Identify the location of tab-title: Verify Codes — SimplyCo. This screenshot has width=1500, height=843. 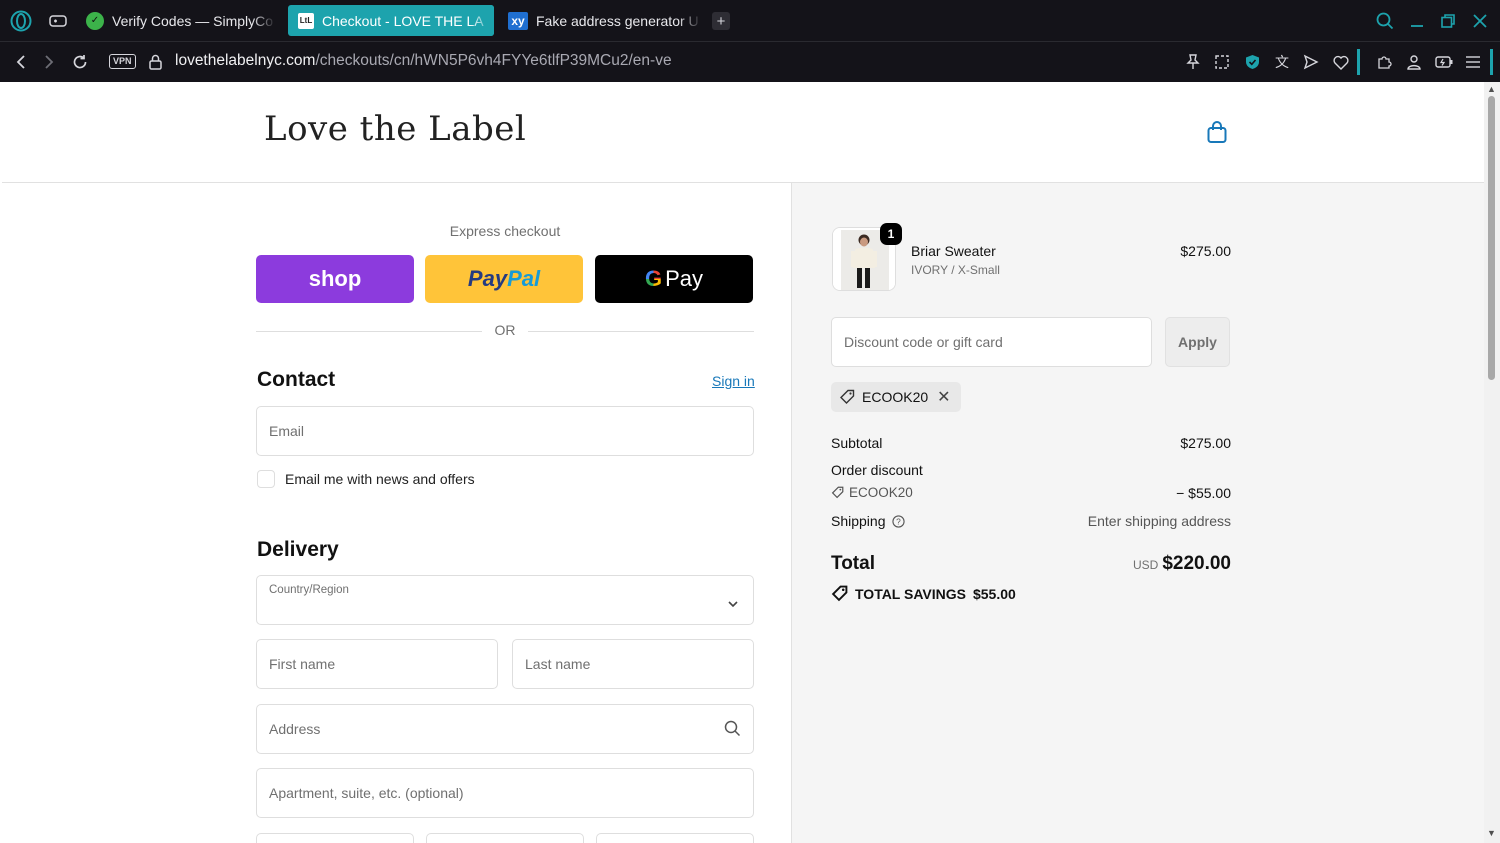
(193, 20).